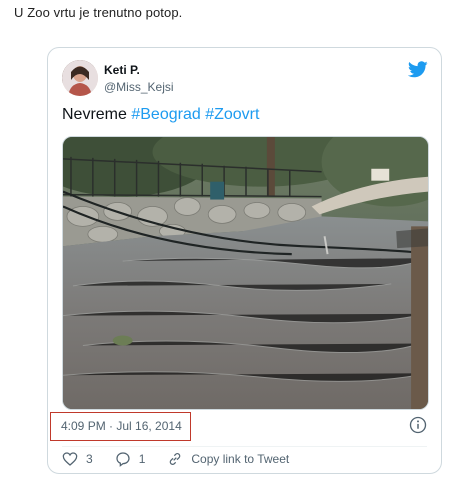 The width and height of the screenshot is (476, 483). I want to click on tweet-text: Nevreme #Beograd #Zoovrt, so click(160, 115).